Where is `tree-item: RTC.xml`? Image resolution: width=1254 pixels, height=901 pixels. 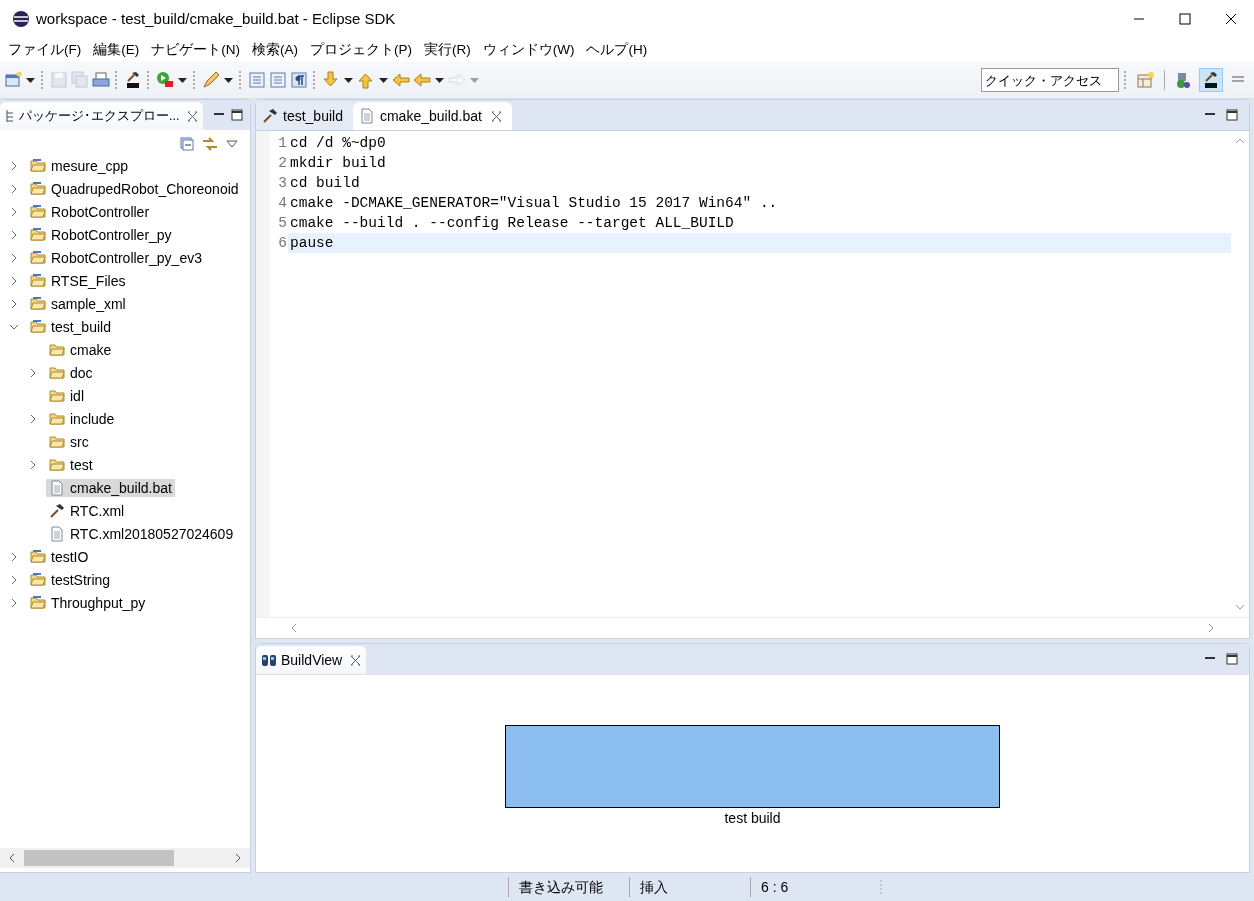
tree-item: RTC.xml is located at coordinates (87, 510).